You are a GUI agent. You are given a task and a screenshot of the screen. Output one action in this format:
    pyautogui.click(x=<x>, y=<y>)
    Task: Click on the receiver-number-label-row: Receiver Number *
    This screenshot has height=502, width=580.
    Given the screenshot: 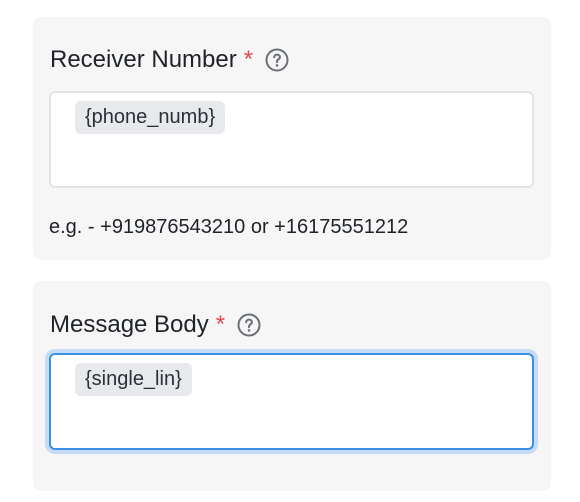 What is the action you would take?
    pyautogui.click(x=169, y=60)
    